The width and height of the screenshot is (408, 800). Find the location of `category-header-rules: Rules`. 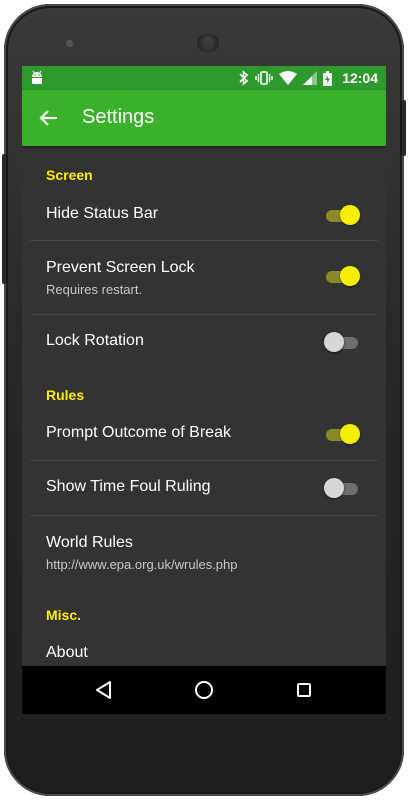

category-header-rules: Rules is located at coordinates (65, 395).